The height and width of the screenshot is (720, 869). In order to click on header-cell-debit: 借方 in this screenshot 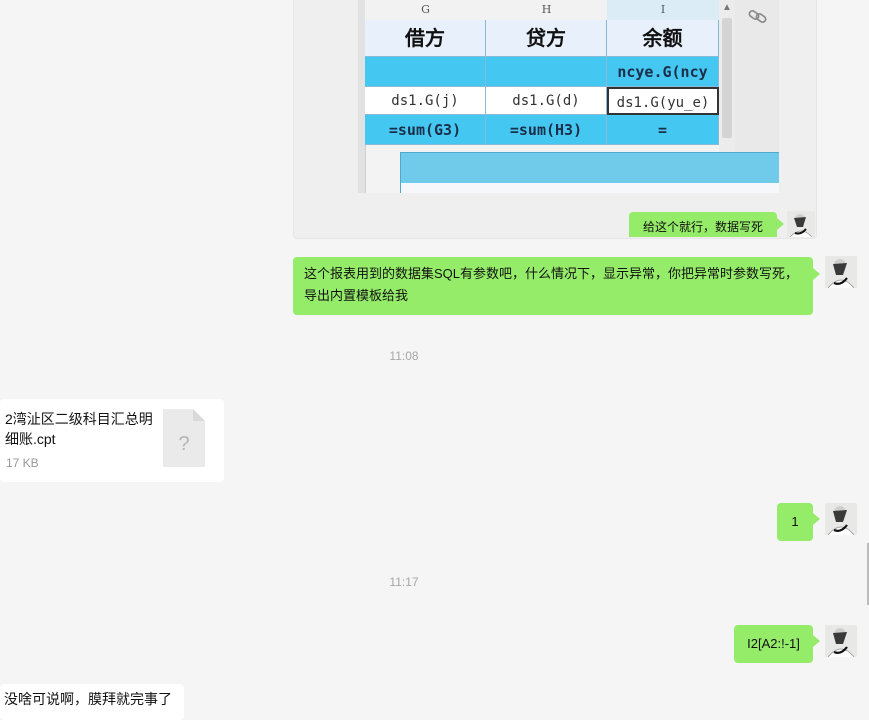, I will do `click(425, 38)`.